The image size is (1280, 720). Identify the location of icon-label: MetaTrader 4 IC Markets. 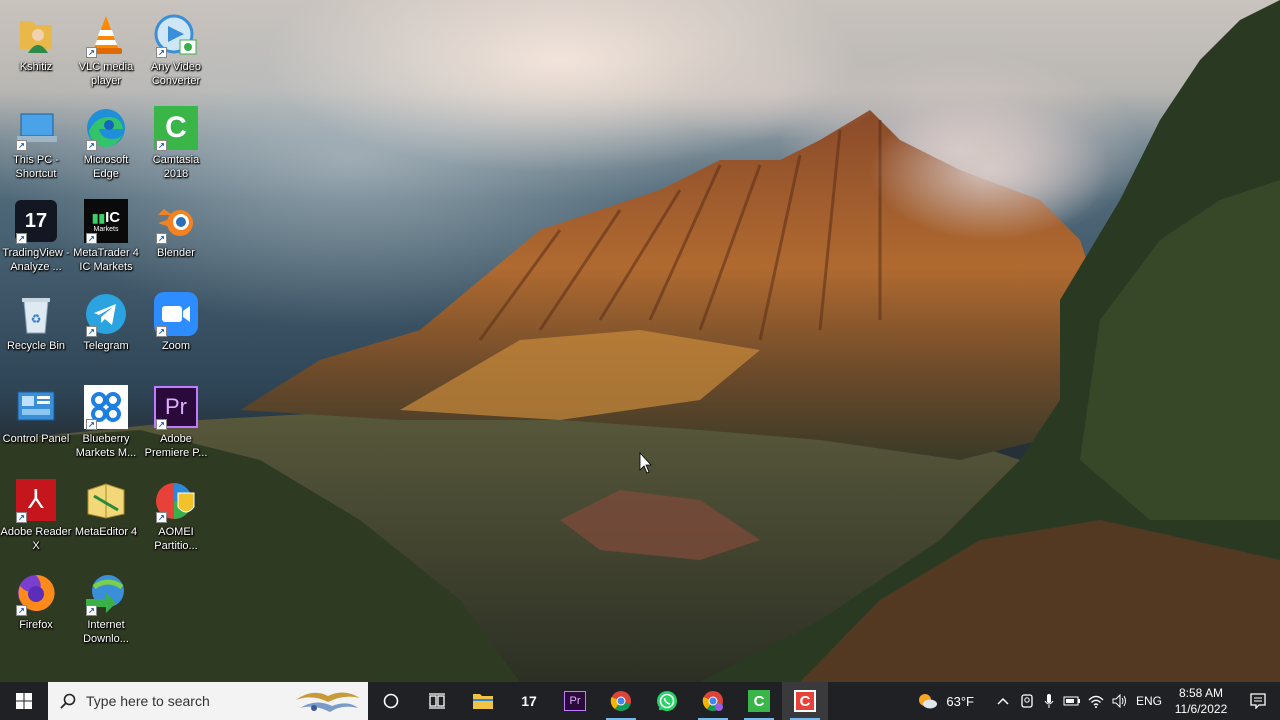
(106, 260).